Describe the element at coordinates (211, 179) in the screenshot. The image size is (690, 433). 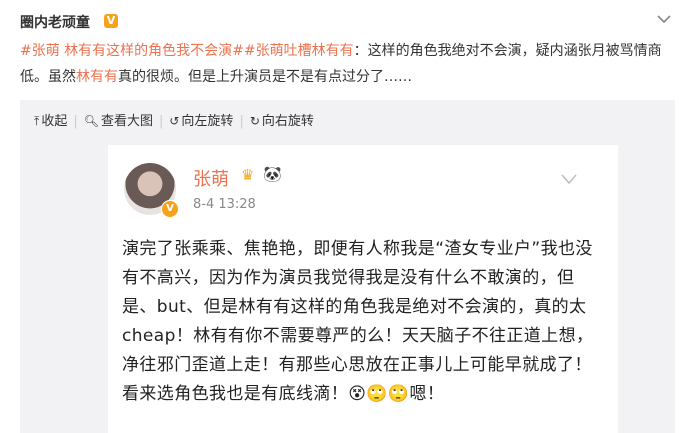
I see `embedded-author-name: 张萌` at that location.